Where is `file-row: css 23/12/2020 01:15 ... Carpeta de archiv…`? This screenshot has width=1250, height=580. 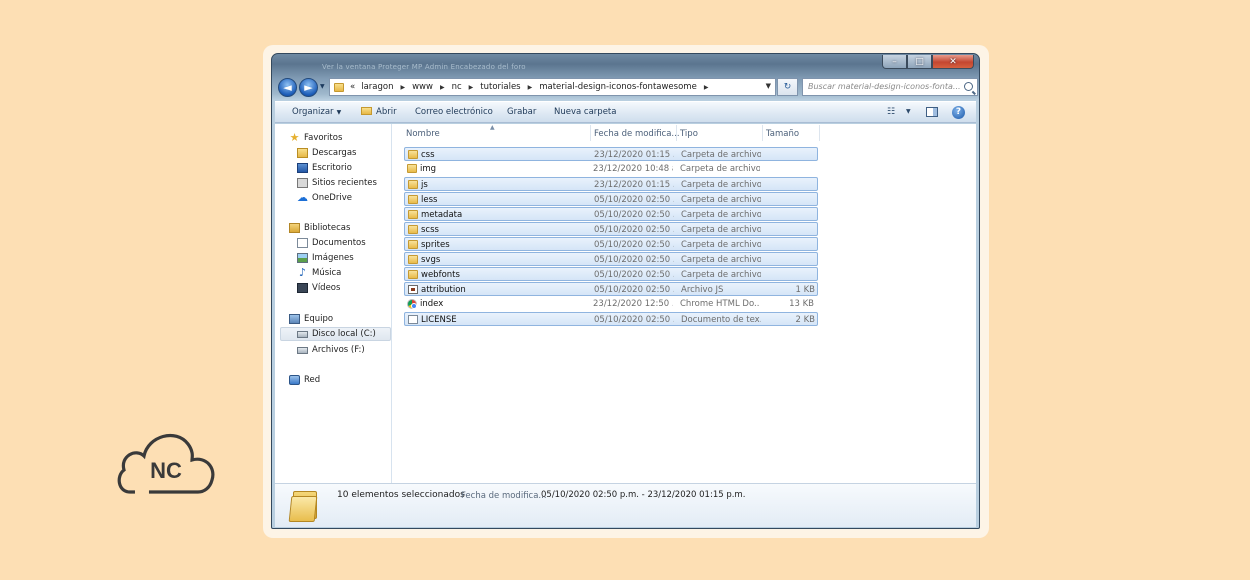 file-row: css 23/12/2020 01:15 ... Carpeta de archiv… is located at coordinates (611, 154).